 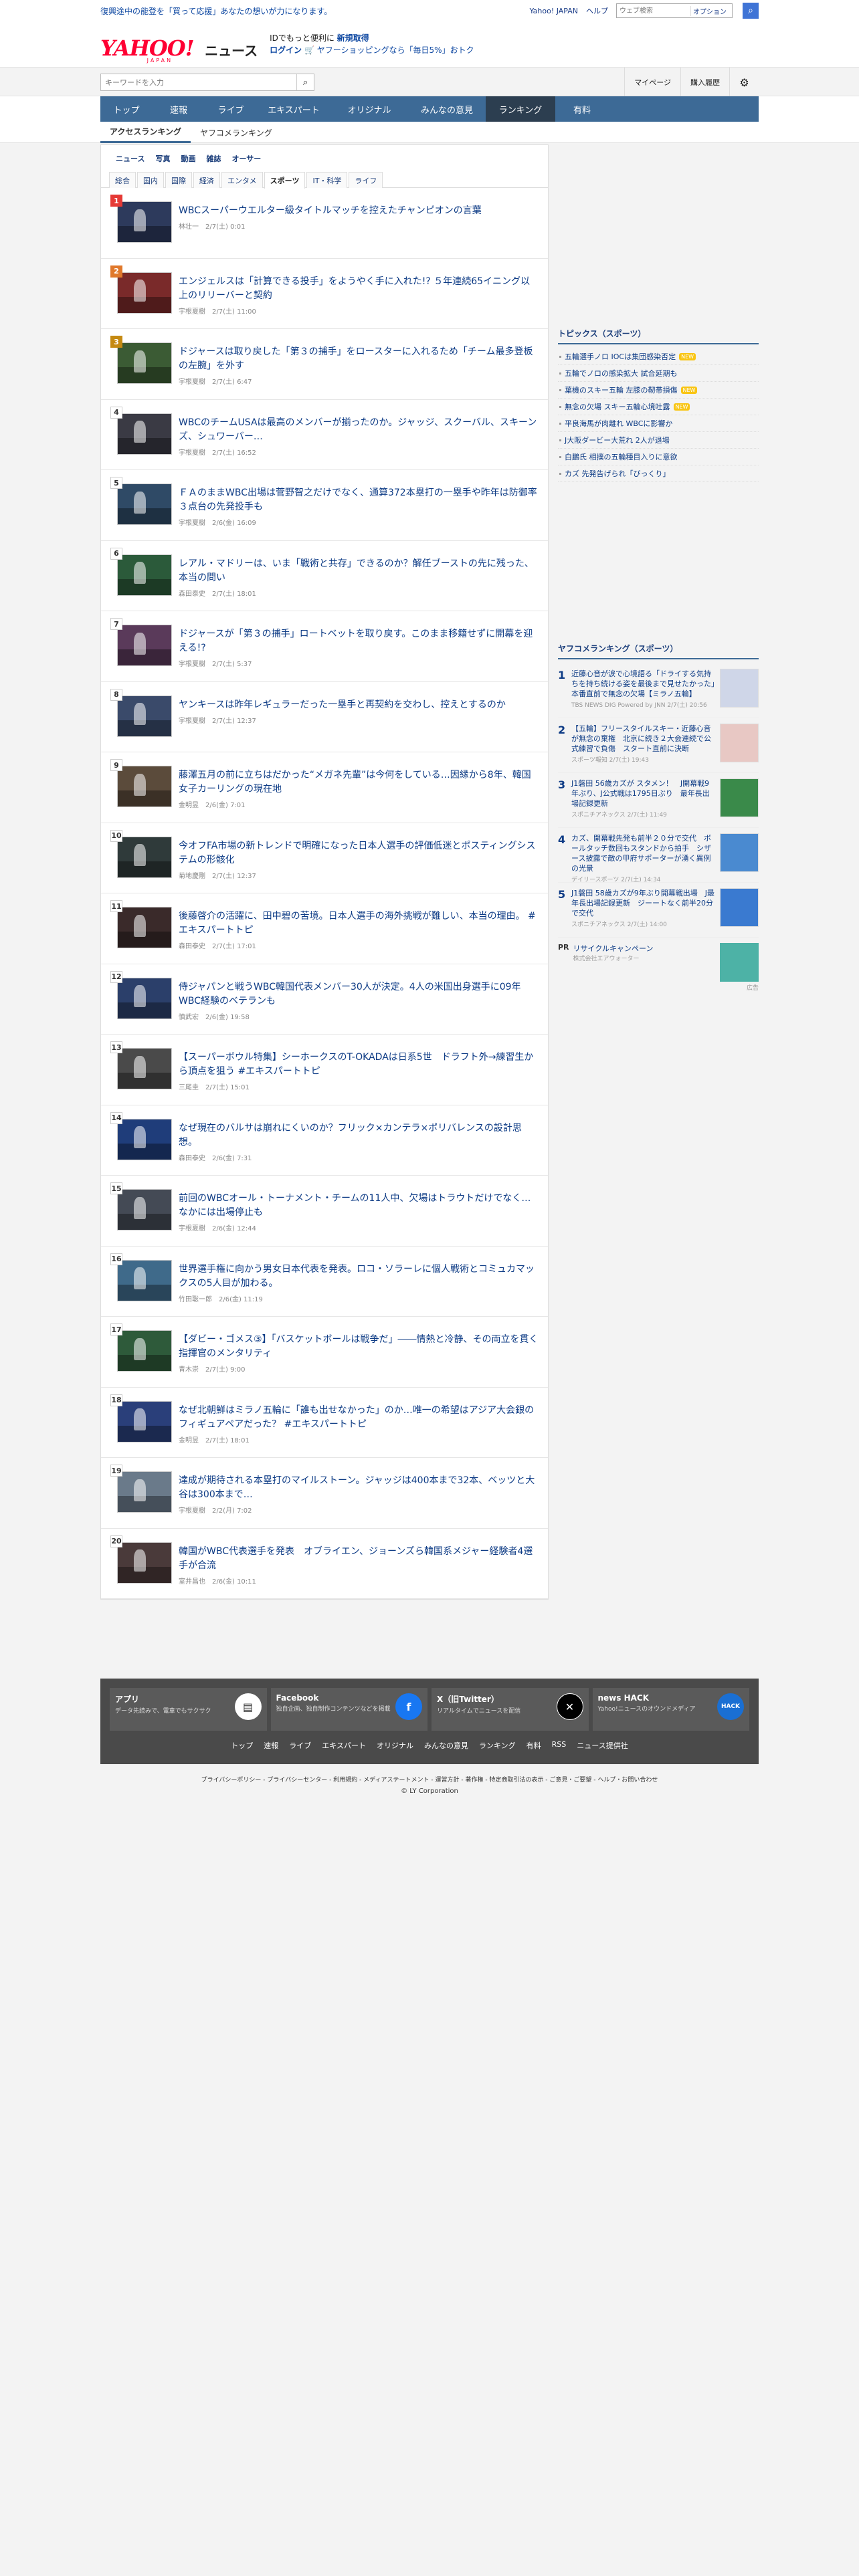 What do you see at coordinates (285, 180) in the screenshot?
I see `subtab-sports: スポーツ` at bounding box center [285, 180].